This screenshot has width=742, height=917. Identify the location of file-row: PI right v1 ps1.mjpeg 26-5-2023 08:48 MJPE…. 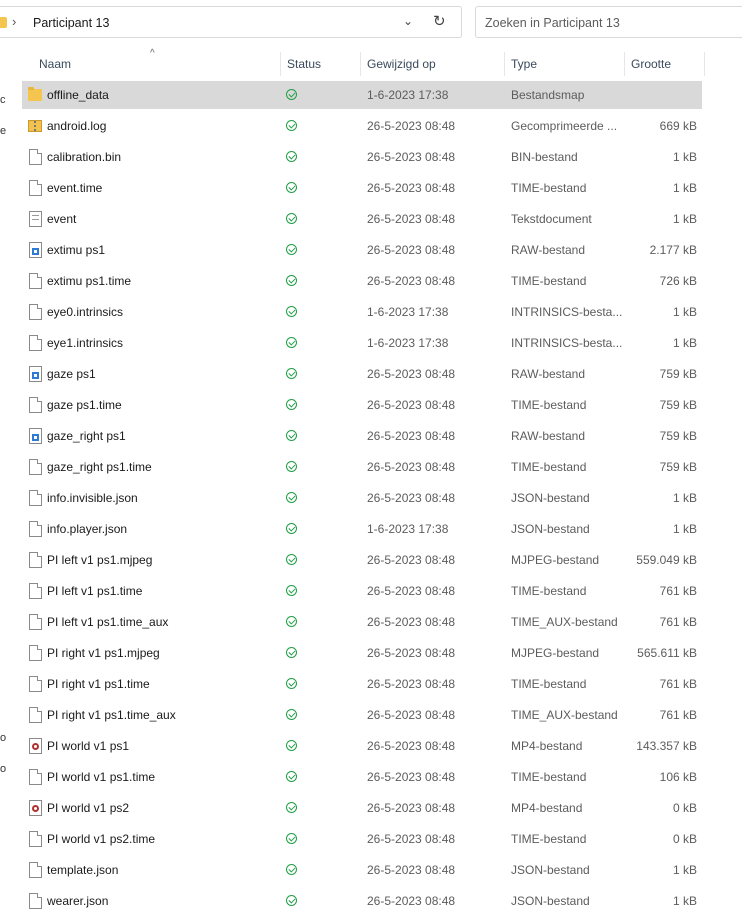
(362, 653).